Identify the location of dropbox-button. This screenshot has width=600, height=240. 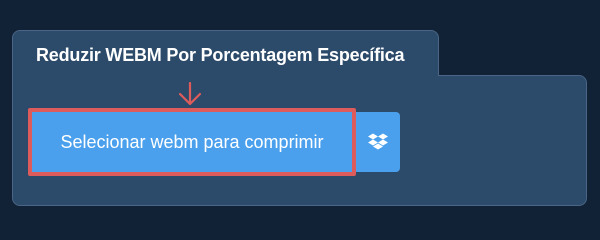
(378, 142).